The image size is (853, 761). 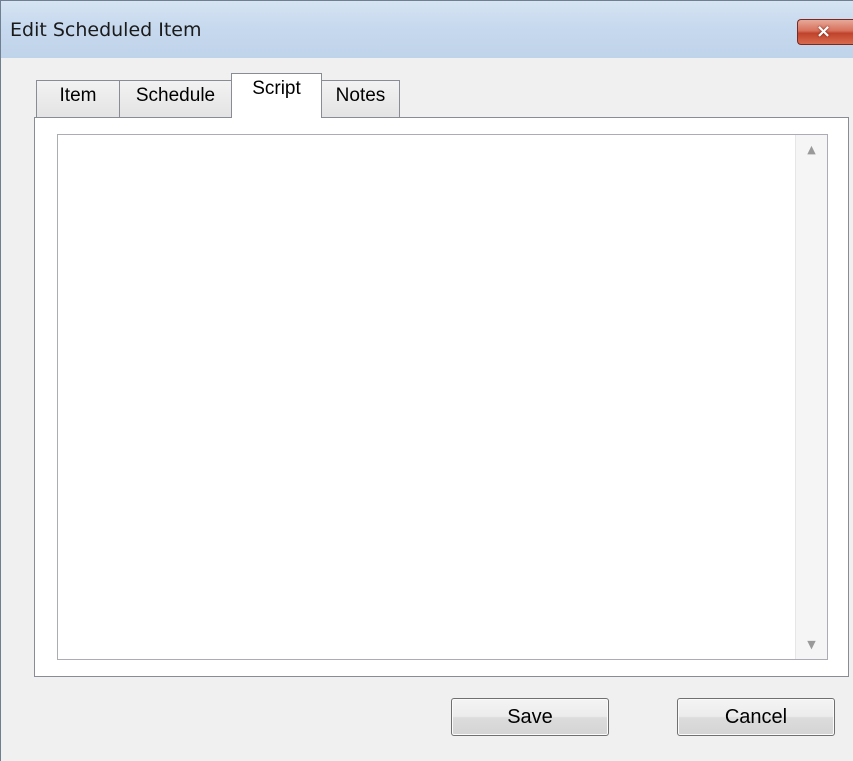 I want to click on save-button: Save, so click(x=530, y=717).